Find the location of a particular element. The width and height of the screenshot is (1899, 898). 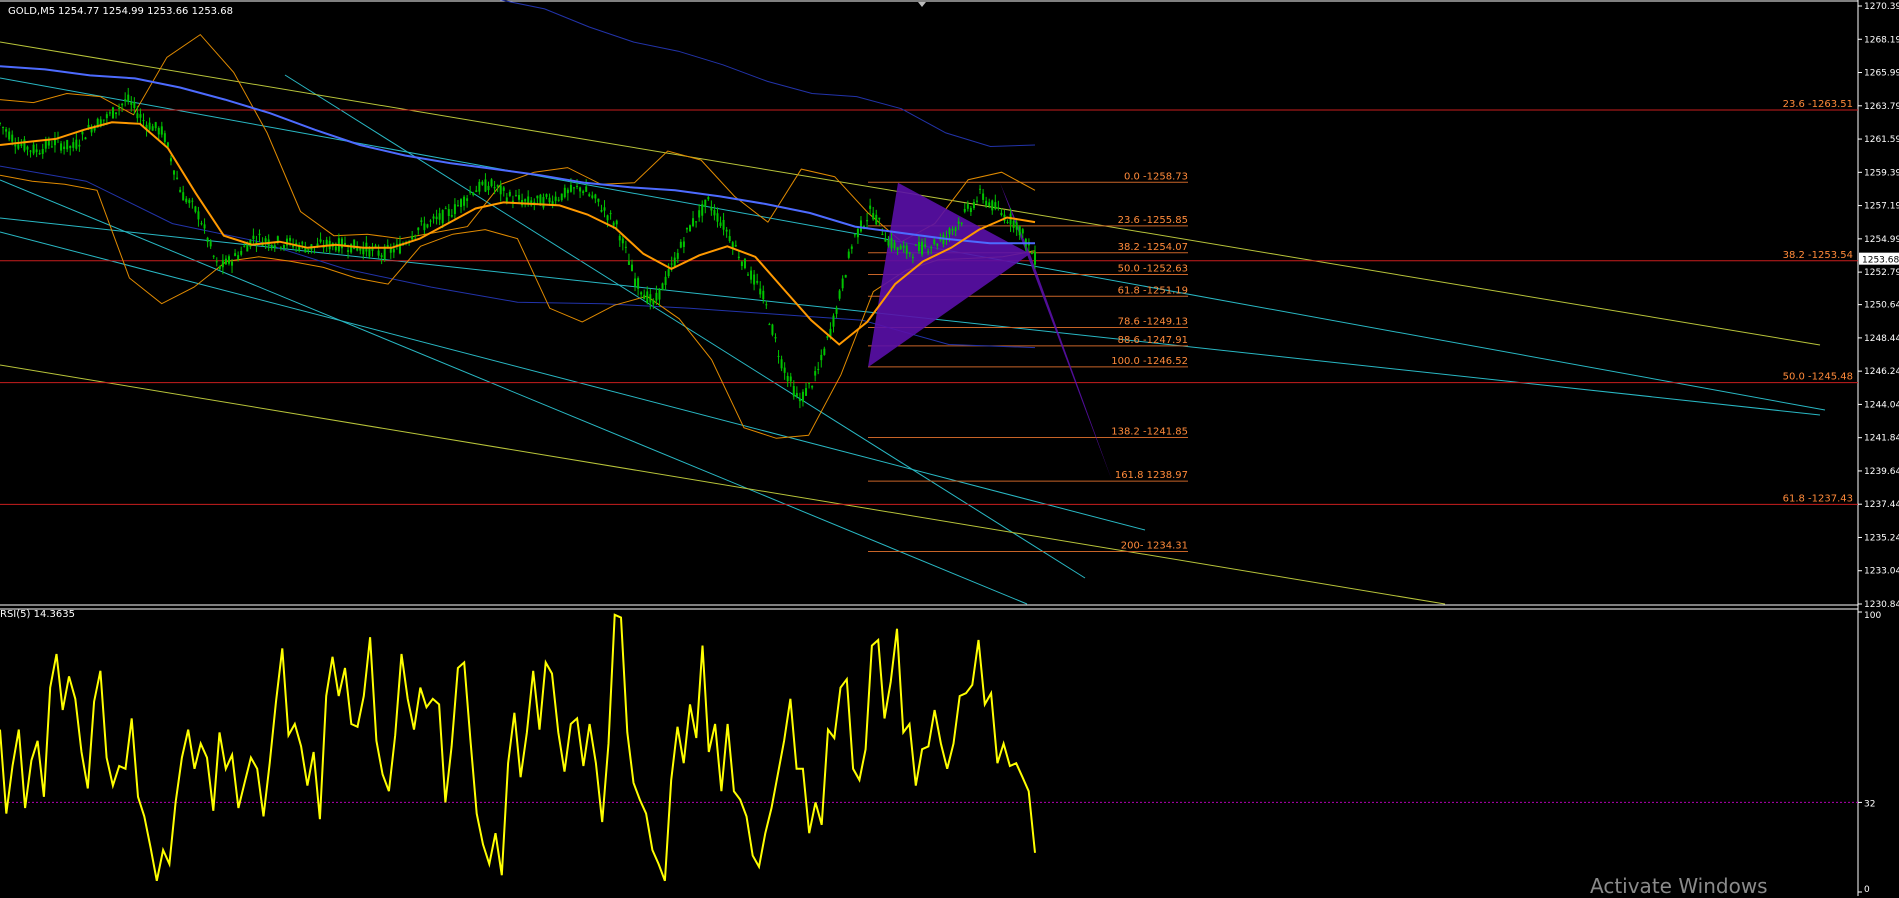

price-tick-label: 1254.99 is located at coordinates (1881, 240).